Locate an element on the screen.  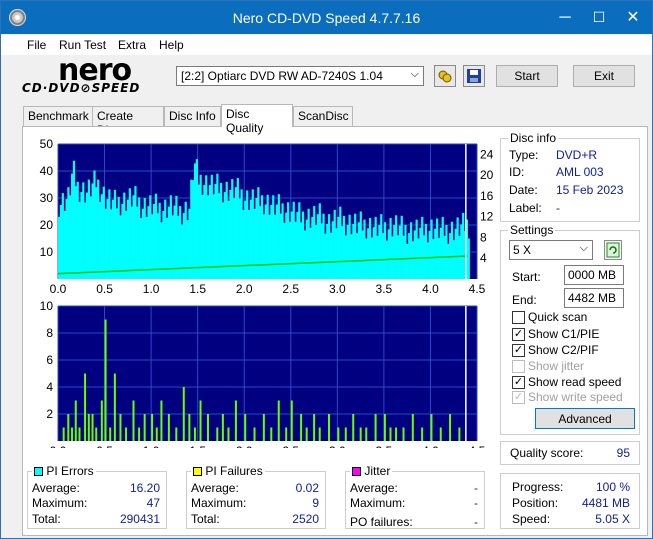
maximize-icon: ☐ is located at coordinates (599, 17).